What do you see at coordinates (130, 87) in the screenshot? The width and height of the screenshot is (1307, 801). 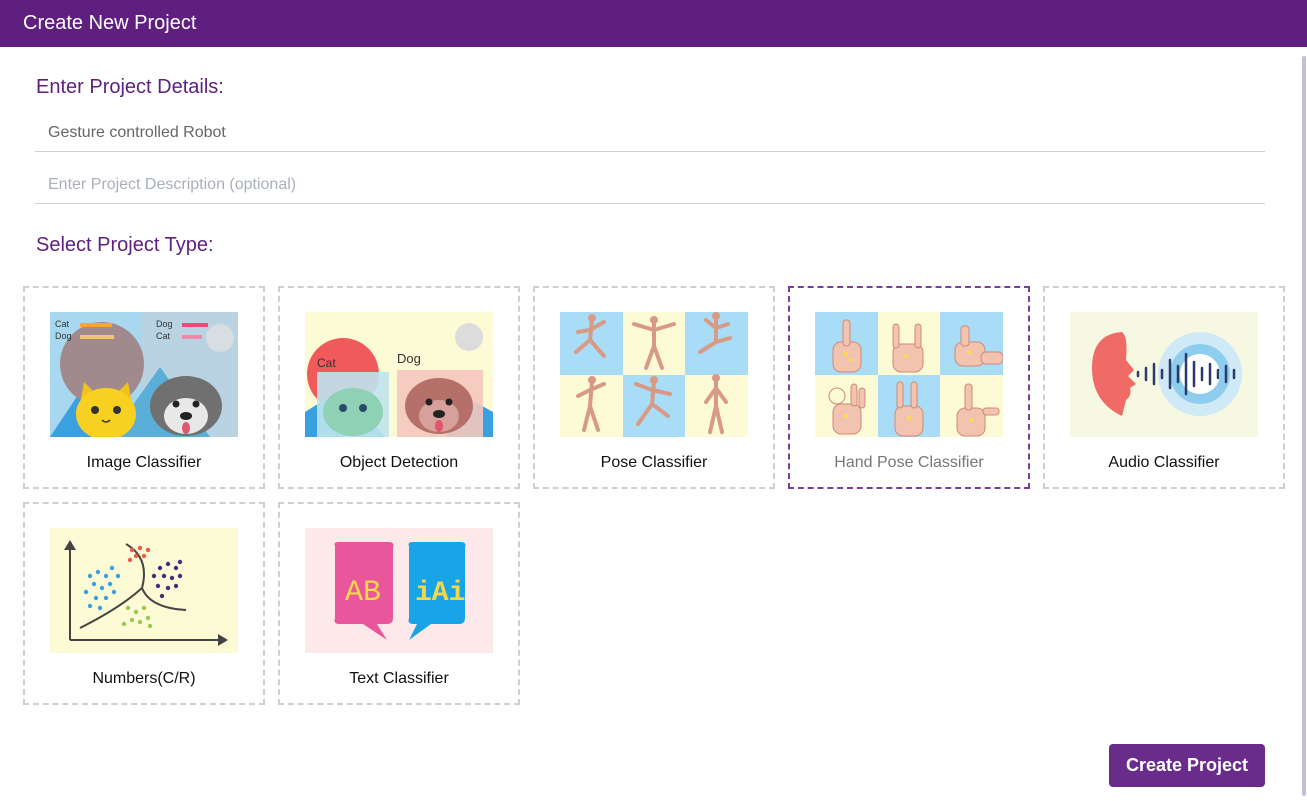 I see `details-heading: Enter Project Details:` at bounding box center [130, 87].